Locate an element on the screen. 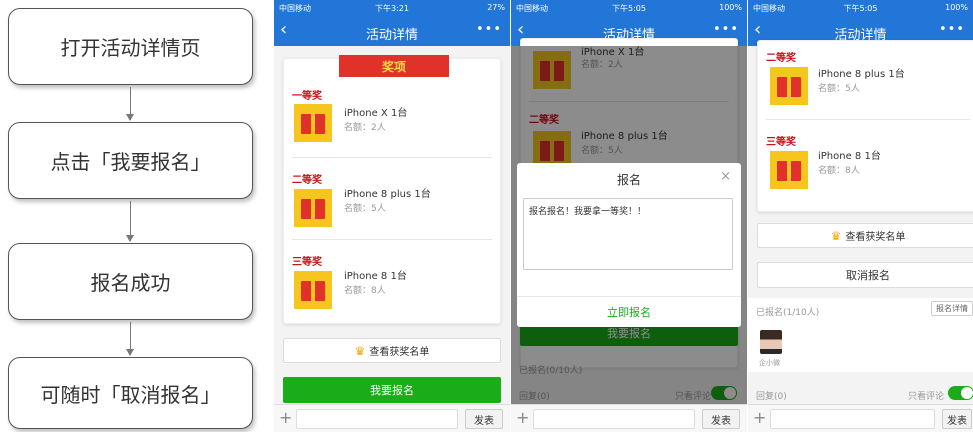  time-label: 下午3:21 is located at coordinates (392, 8).